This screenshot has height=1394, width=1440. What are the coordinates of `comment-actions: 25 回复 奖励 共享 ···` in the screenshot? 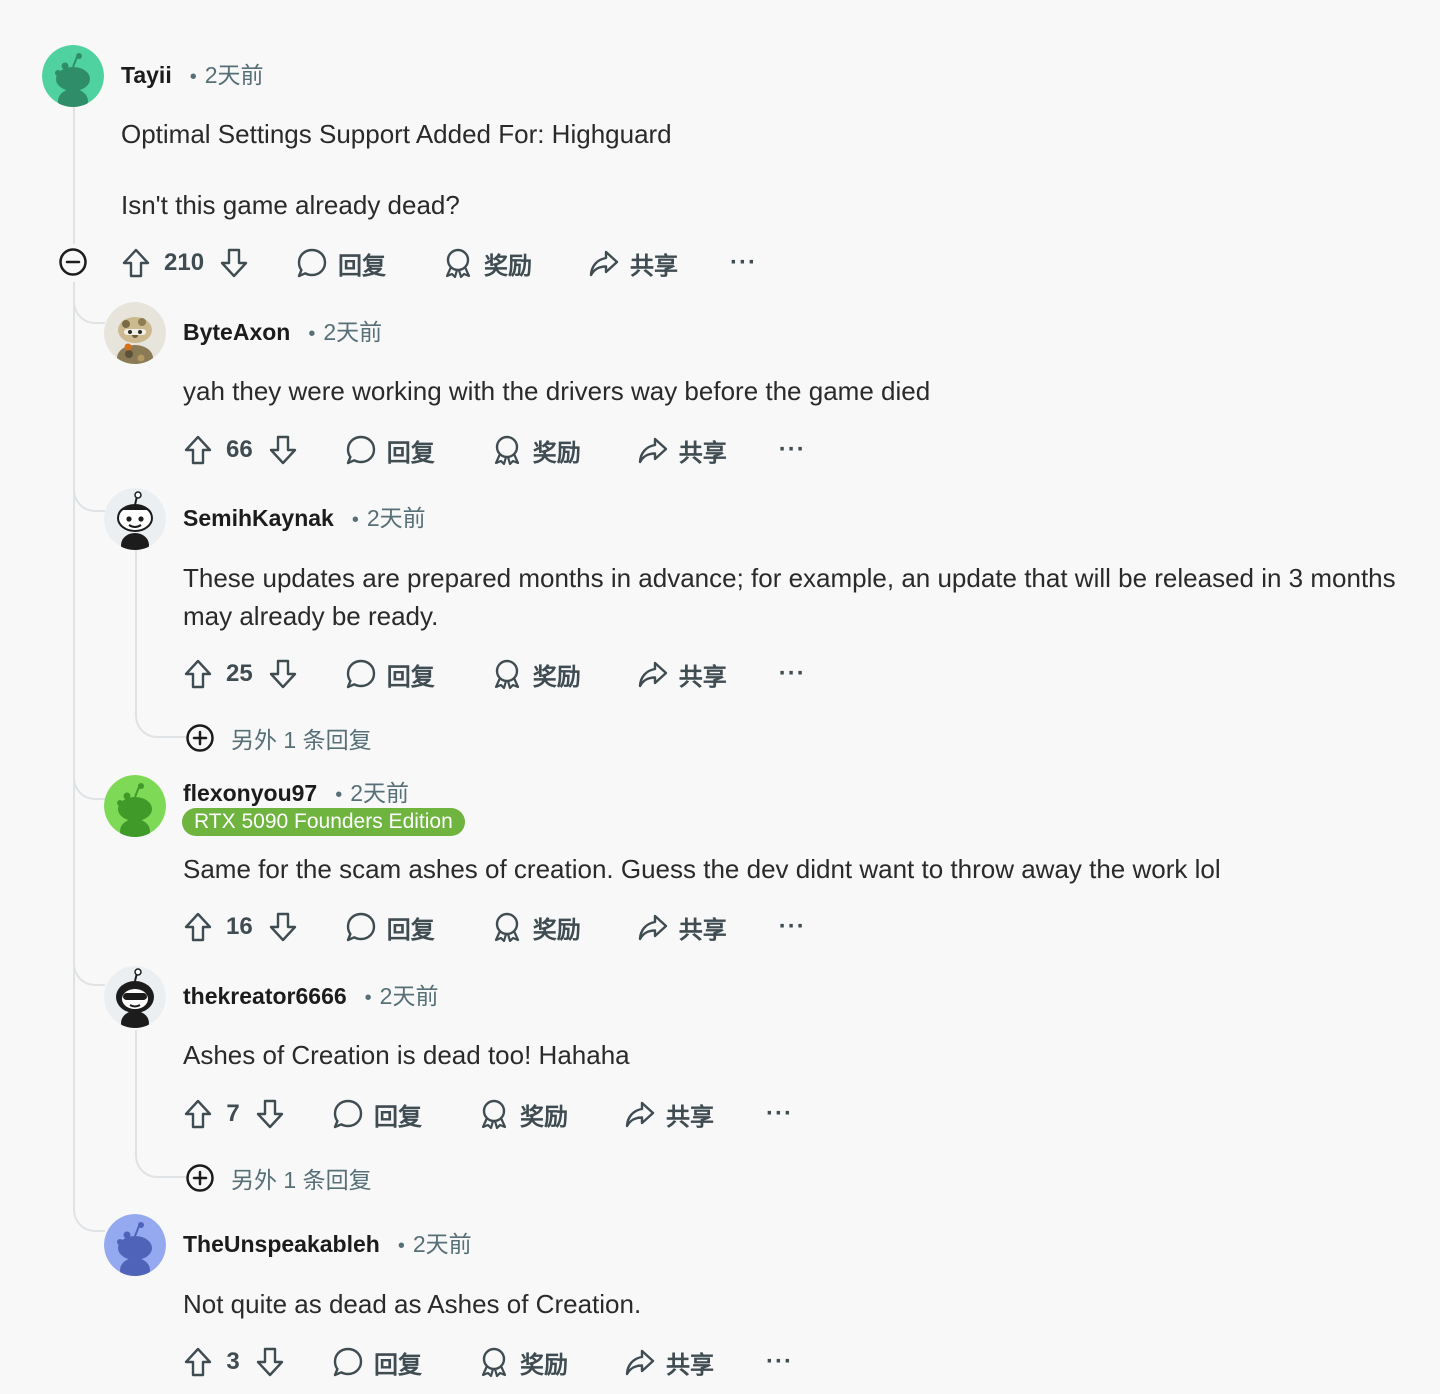 It's located at (494, 674).